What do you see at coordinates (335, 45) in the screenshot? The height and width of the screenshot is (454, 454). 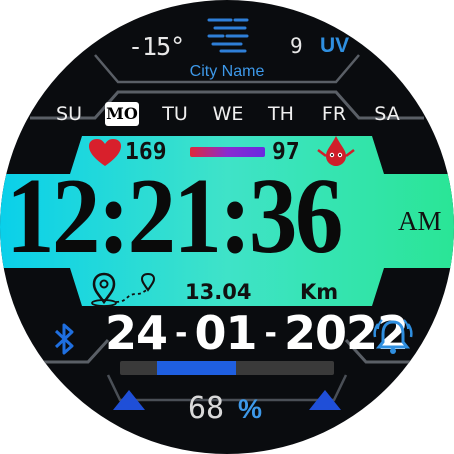 I see `uv-label: UV` at bounding box center [335, 45].